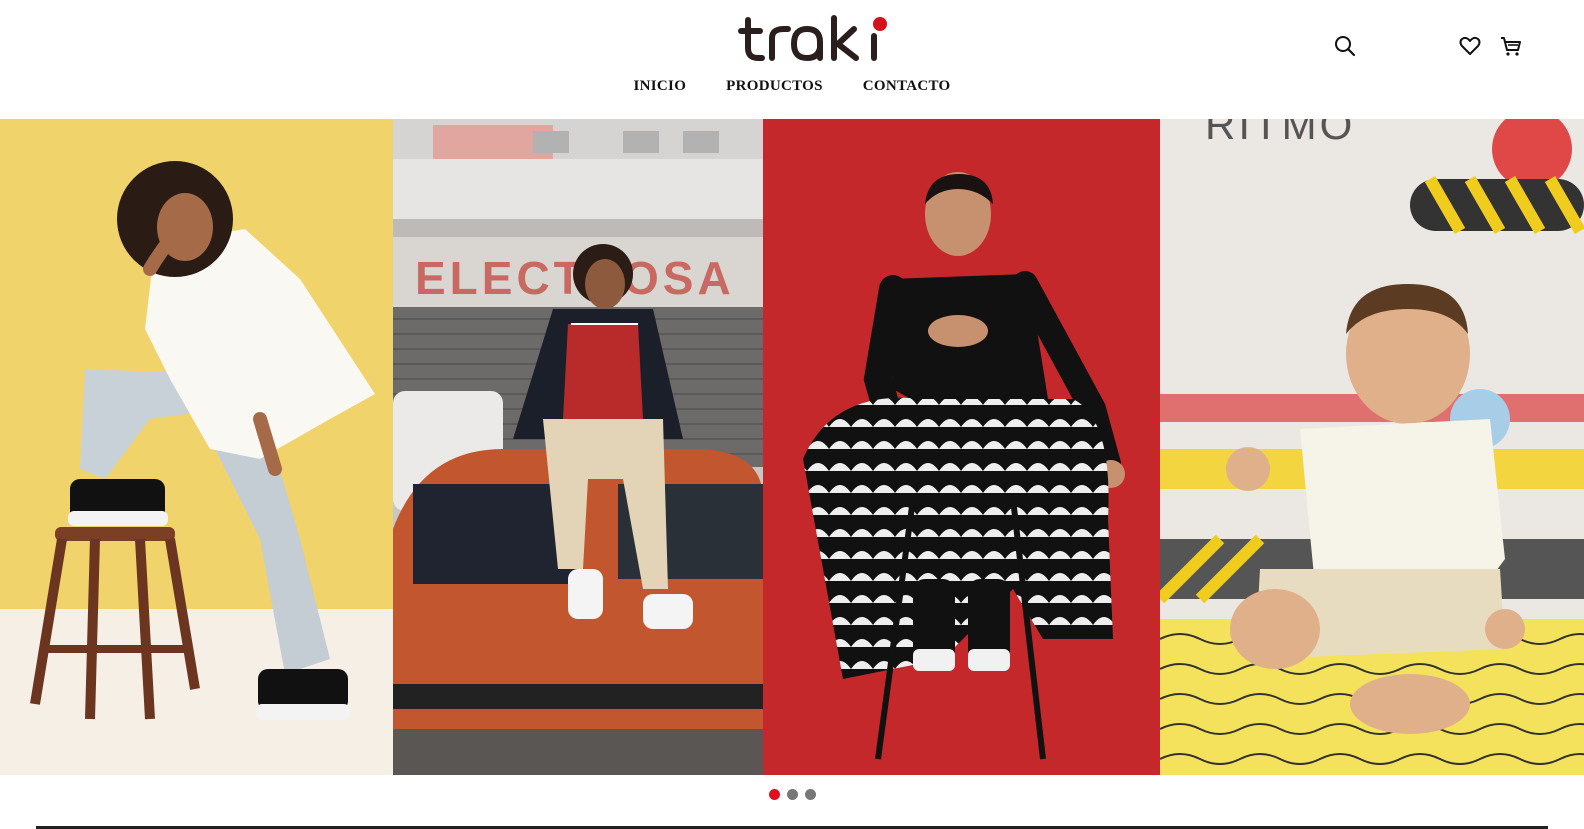 The image size is (1584, 829). I want to click on slider-pagination, so click(792, 794).